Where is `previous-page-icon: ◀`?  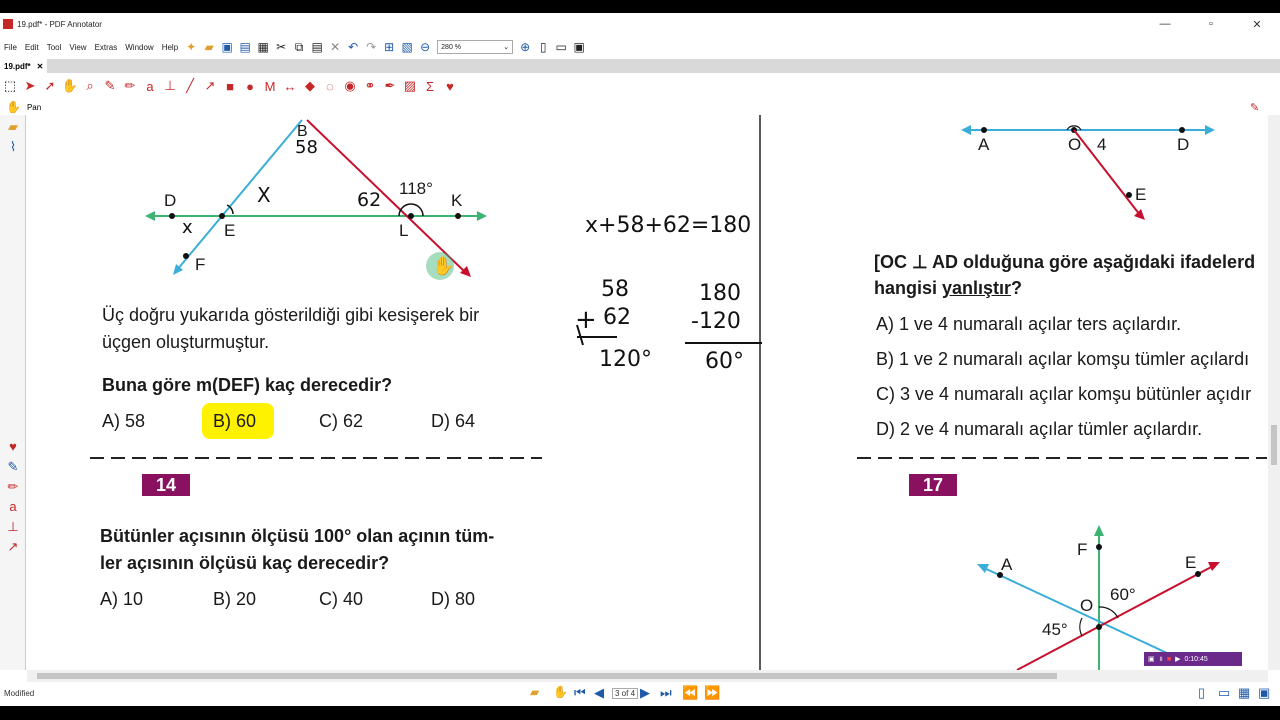
previous-page-icon: ◀ is located at coordinates (599, 693).